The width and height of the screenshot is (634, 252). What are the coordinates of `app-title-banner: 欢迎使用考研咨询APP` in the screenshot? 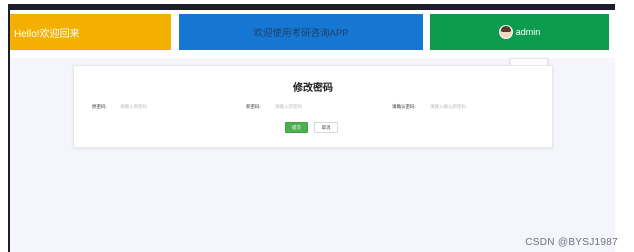 It's located at (301, 32).